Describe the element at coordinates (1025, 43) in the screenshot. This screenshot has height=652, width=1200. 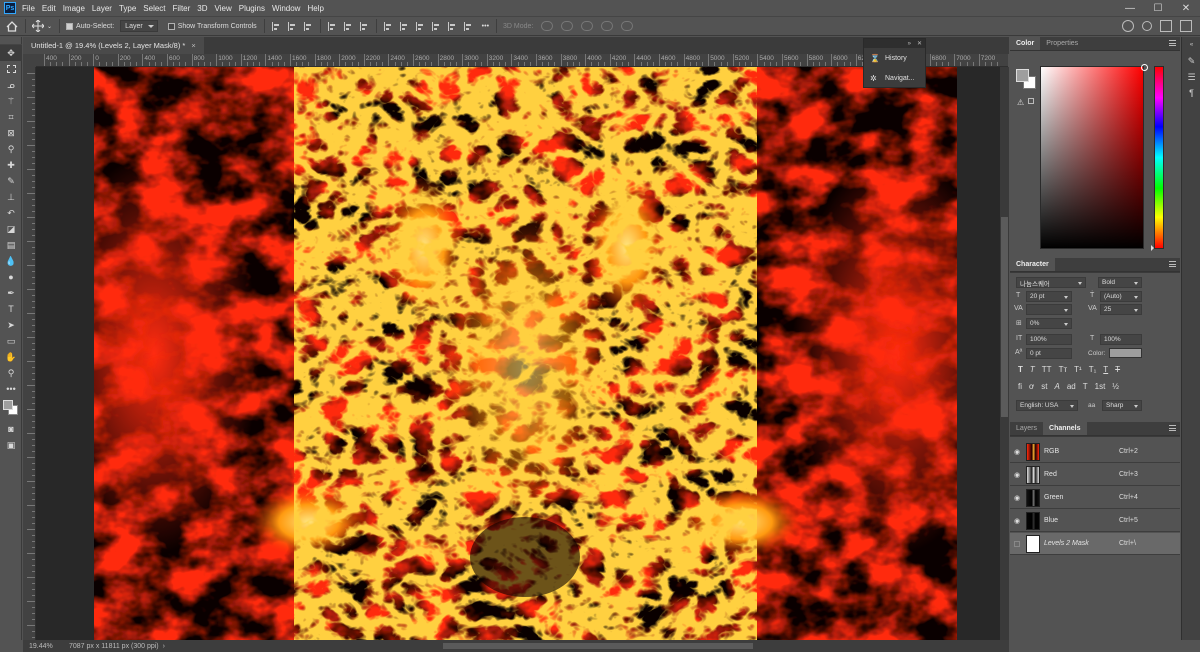
I see `tab-color: Color` at that location.